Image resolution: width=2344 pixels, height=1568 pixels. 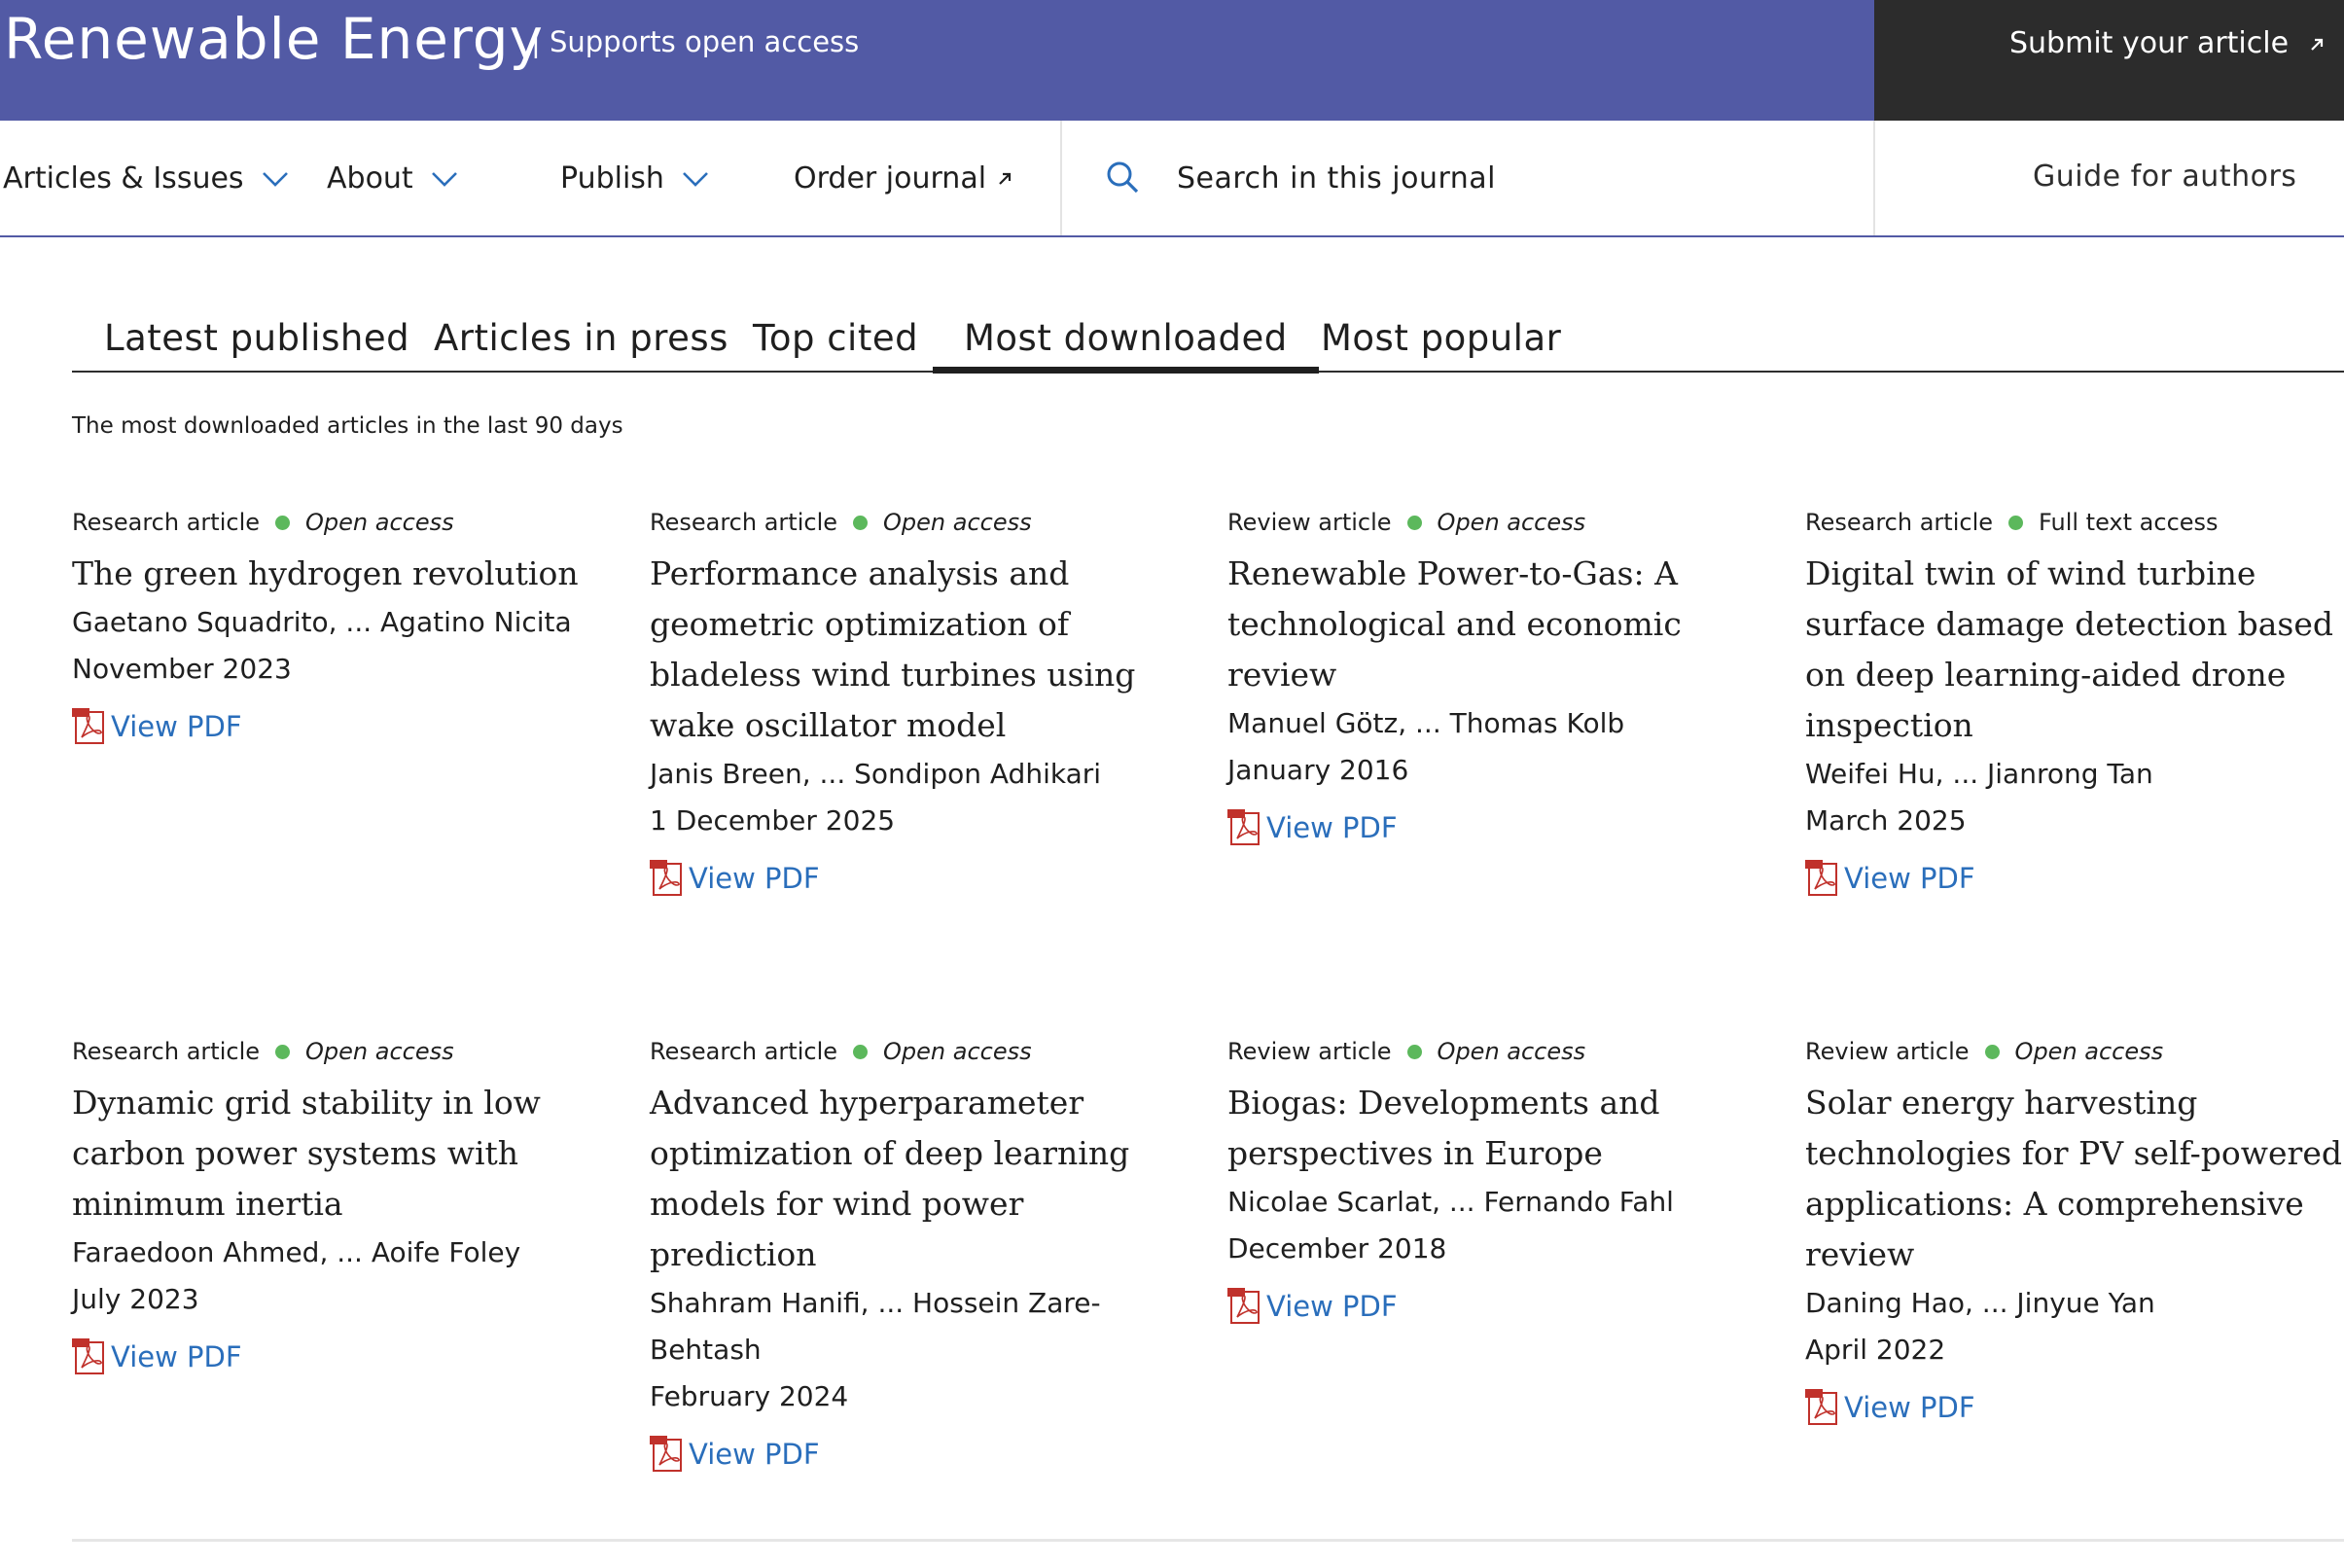 What do you see at coordinates (890, 178) in the screenshot?
I see `nav-order-journal-label: Order journal` at bounding box center [890, 178].